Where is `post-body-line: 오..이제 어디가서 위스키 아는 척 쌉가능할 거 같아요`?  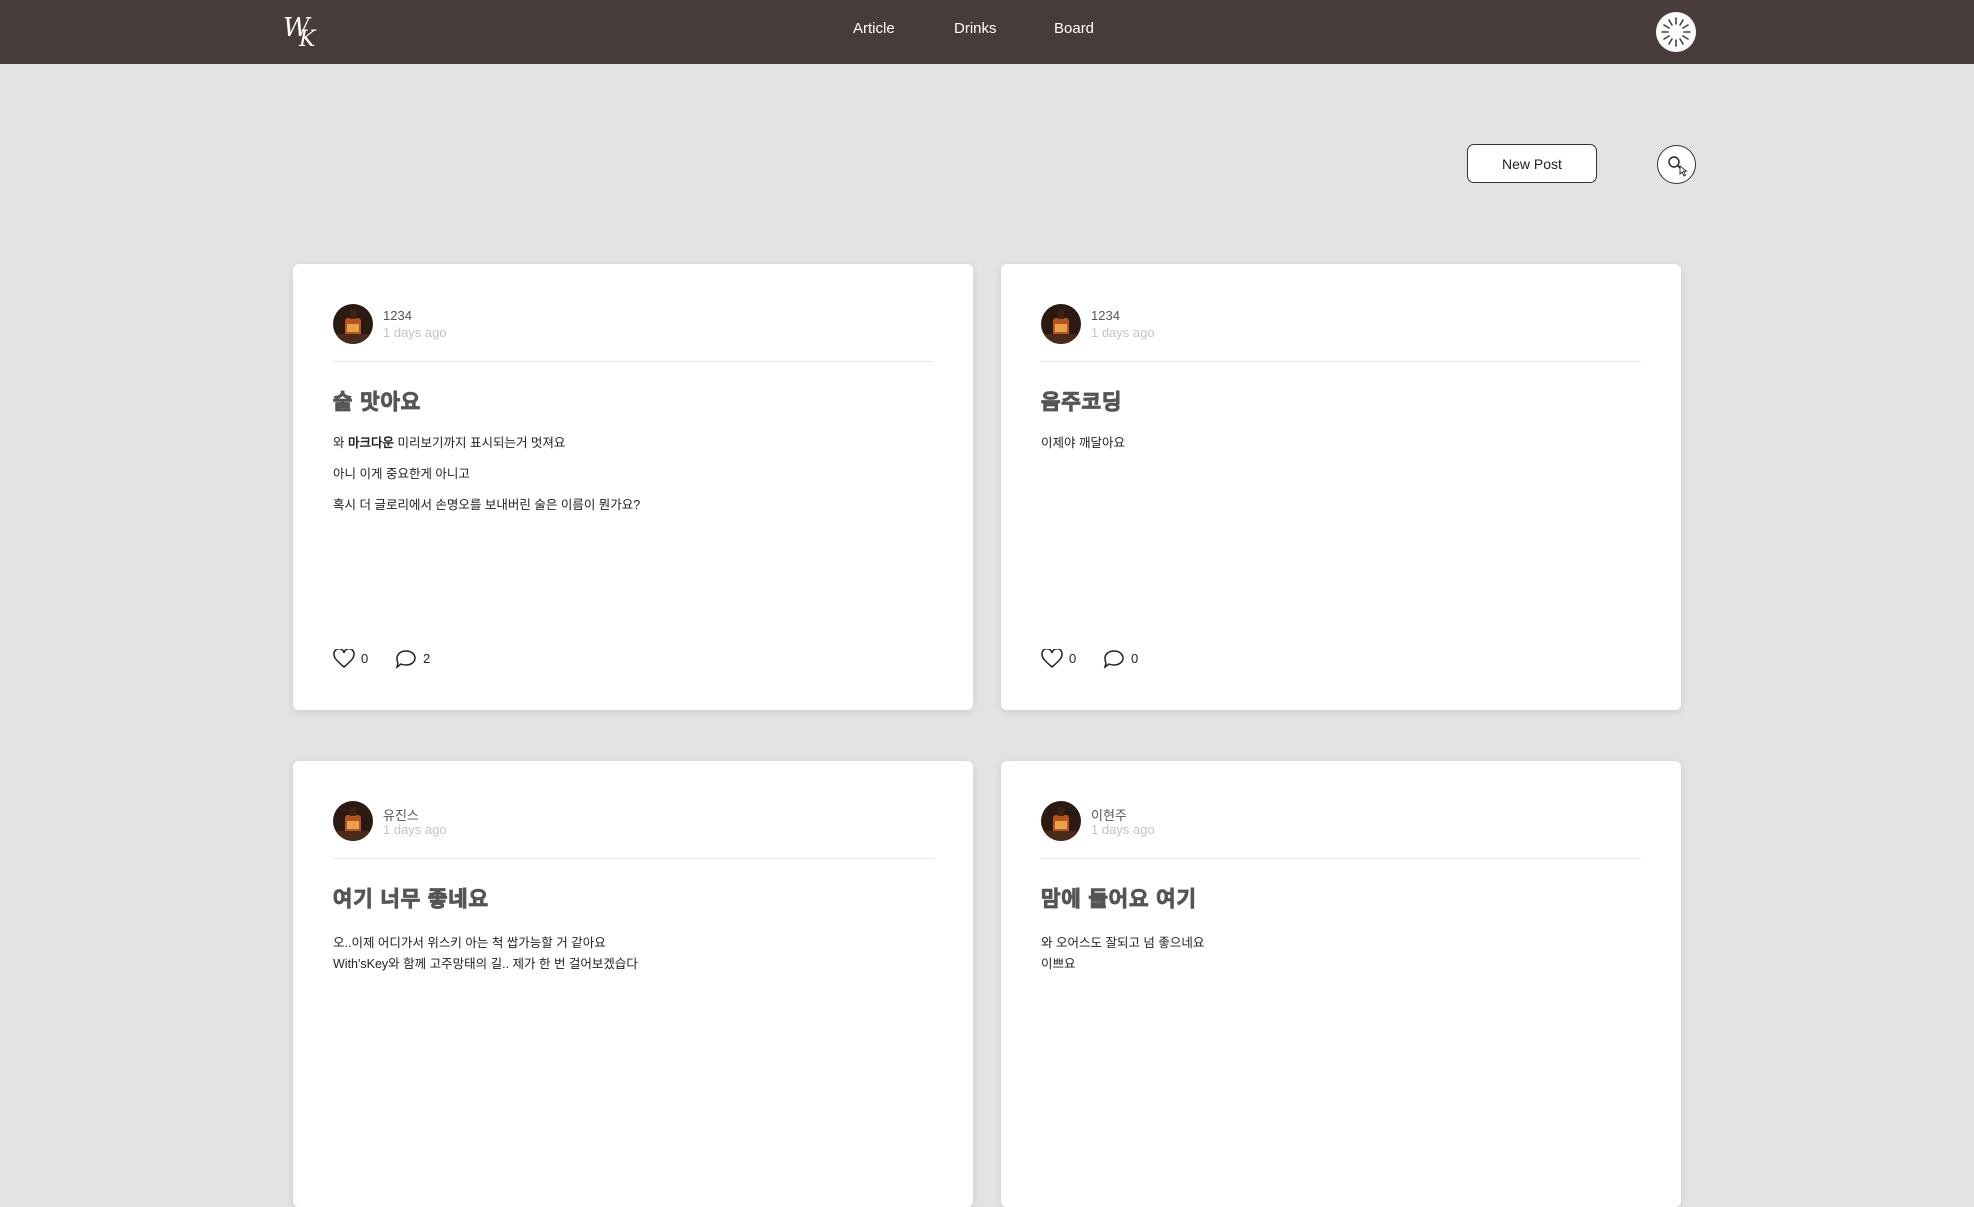 post-body-line: 오..이제 어디가서 위스키 아는 척 쌉가능할 거 같아요 is located at coordinates (469, 943).